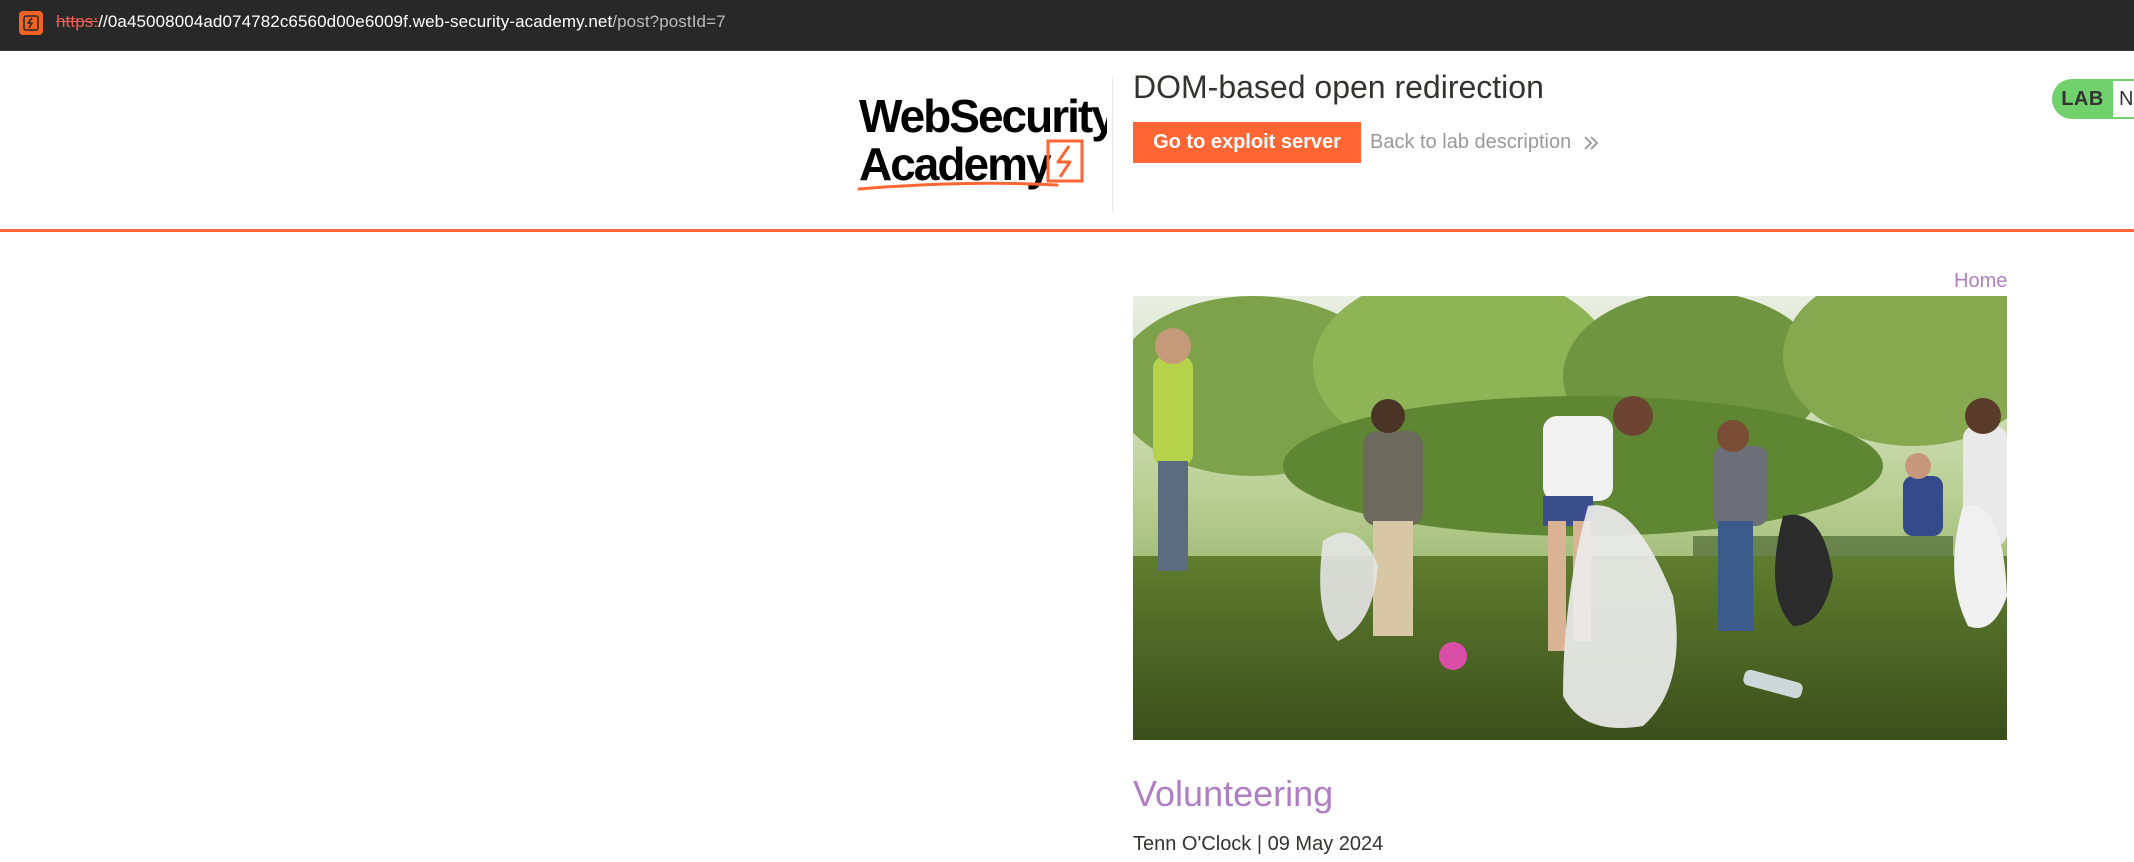 This screenshot has width=2134, height=862. Describe the element at coordinates (1247, 142) in the screenshot. I see `go-to-exploit-server-button: Go to exploit server` at that location.